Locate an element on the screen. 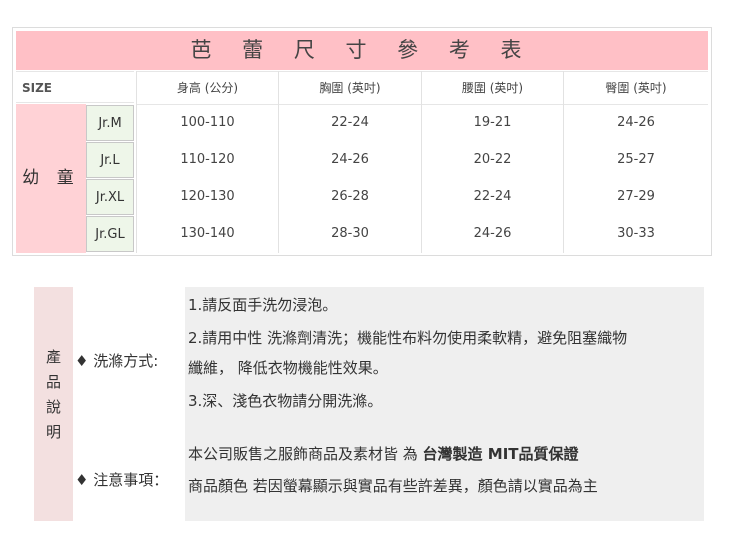 Image resolution: width=729 pixels, height=548 pixels. made-in-taiwan-guarantee: 台灣製造 MIT品質保證 is located at coordinates (500, 454).